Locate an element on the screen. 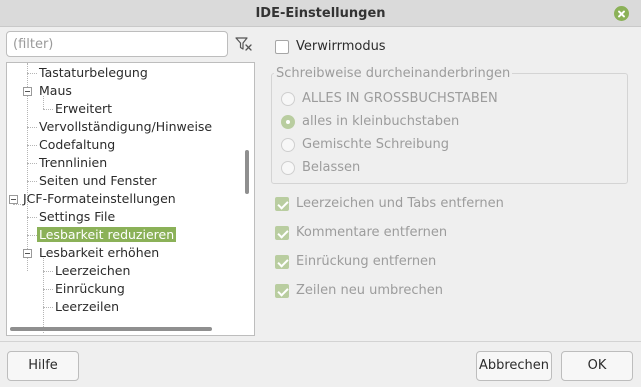 This screenshot has width=641, height=387. close-icon is located at coordinates (621, 13).